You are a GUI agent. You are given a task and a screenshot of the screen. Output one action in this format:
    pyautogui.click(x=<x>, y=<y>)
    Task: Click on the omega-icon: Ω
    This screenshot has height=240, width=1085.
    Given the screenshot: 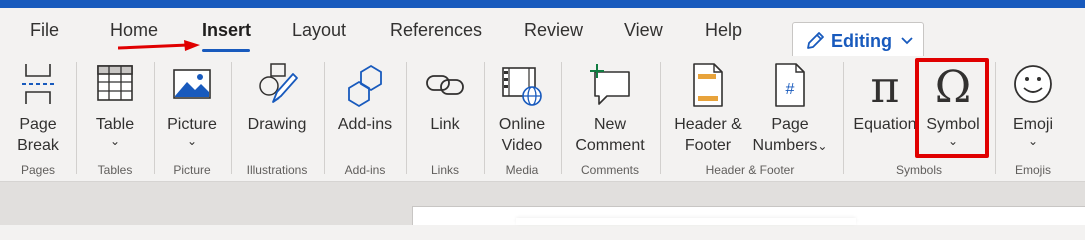 What is the action you would take?
    pyautogui.click(x=953, y=85)
    